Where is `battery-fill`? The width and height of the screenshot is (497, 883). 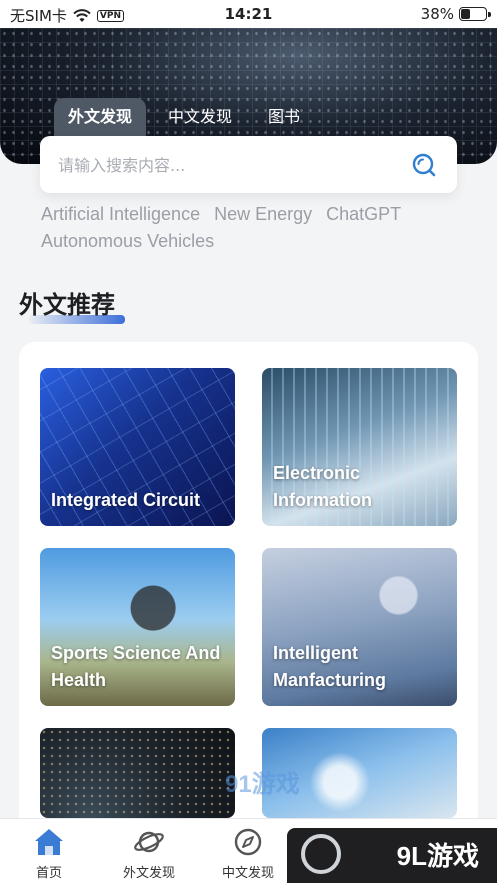
battery-fill is located at coordinates (465, 14).